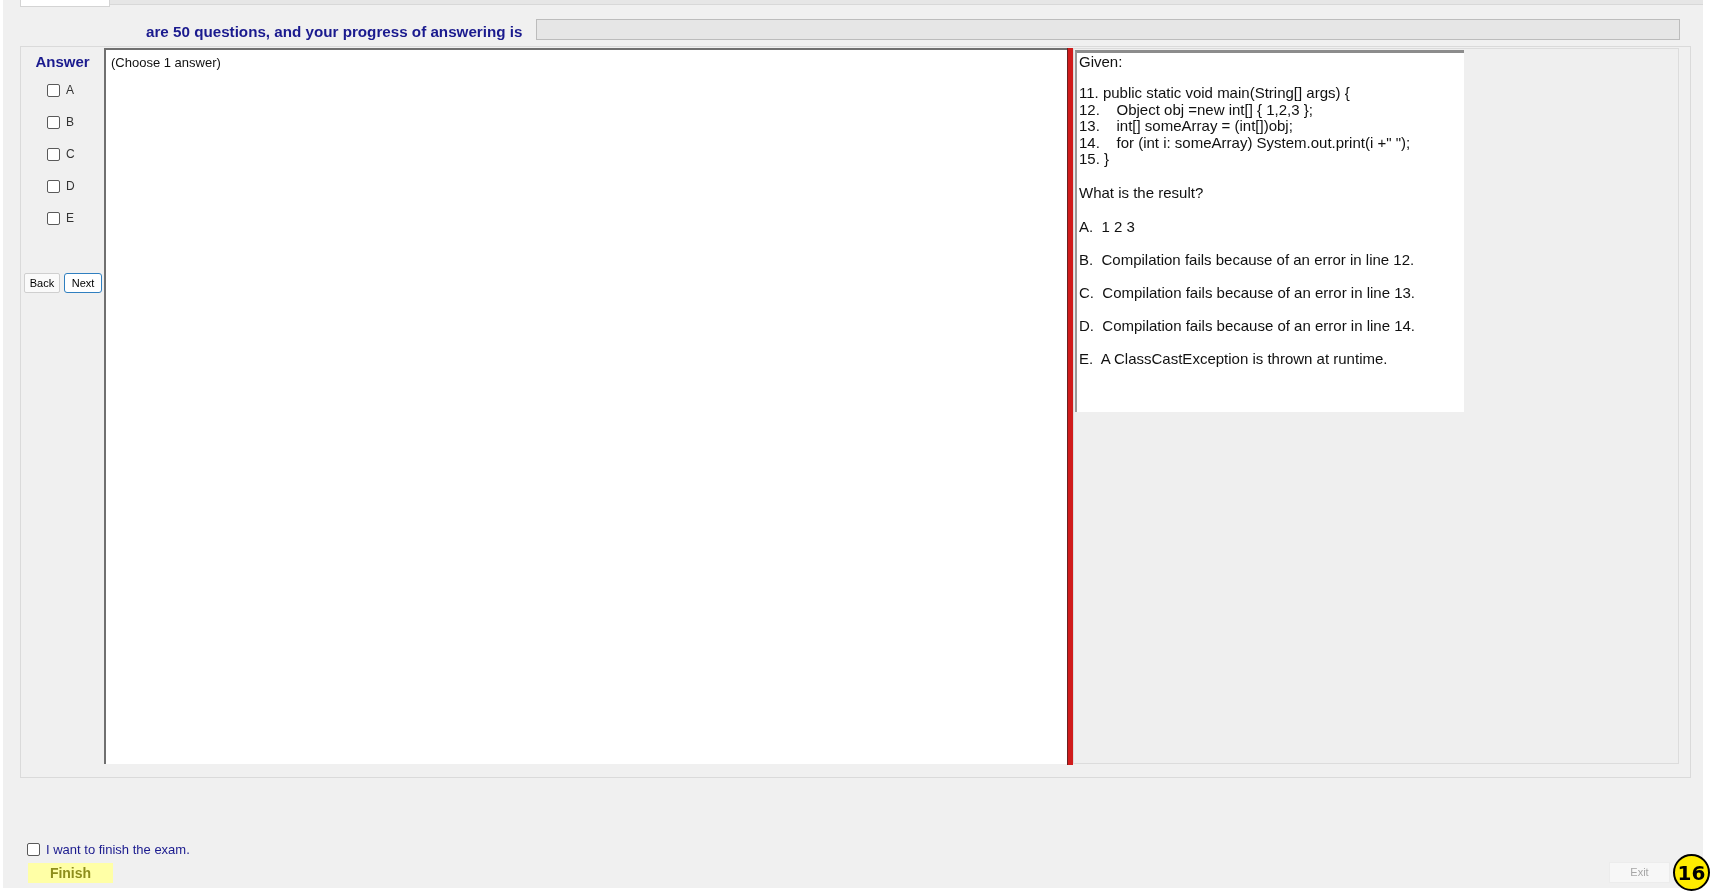 Image resolution: width=1713 pixels, height=893 pixels. What do you see at coordinates (70, 154) in the screenshot?
I see `answer-option-label: C` at bounding box center [70, 154].